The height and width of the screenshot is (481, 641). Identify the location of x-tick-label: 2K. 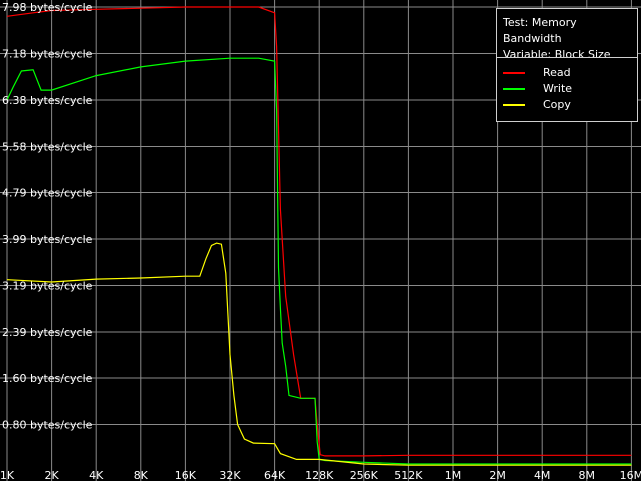
(51, 475).